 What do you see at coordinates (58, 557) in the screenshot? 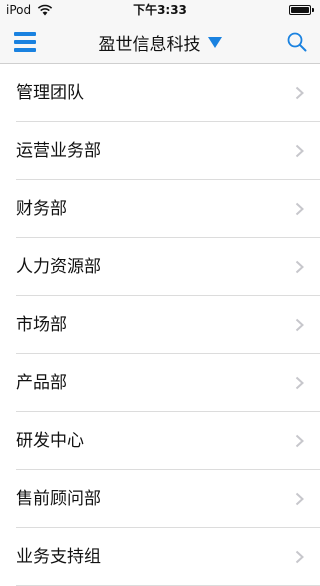
I see `department-label: 业务支持组` at bounding box center [58, 557].